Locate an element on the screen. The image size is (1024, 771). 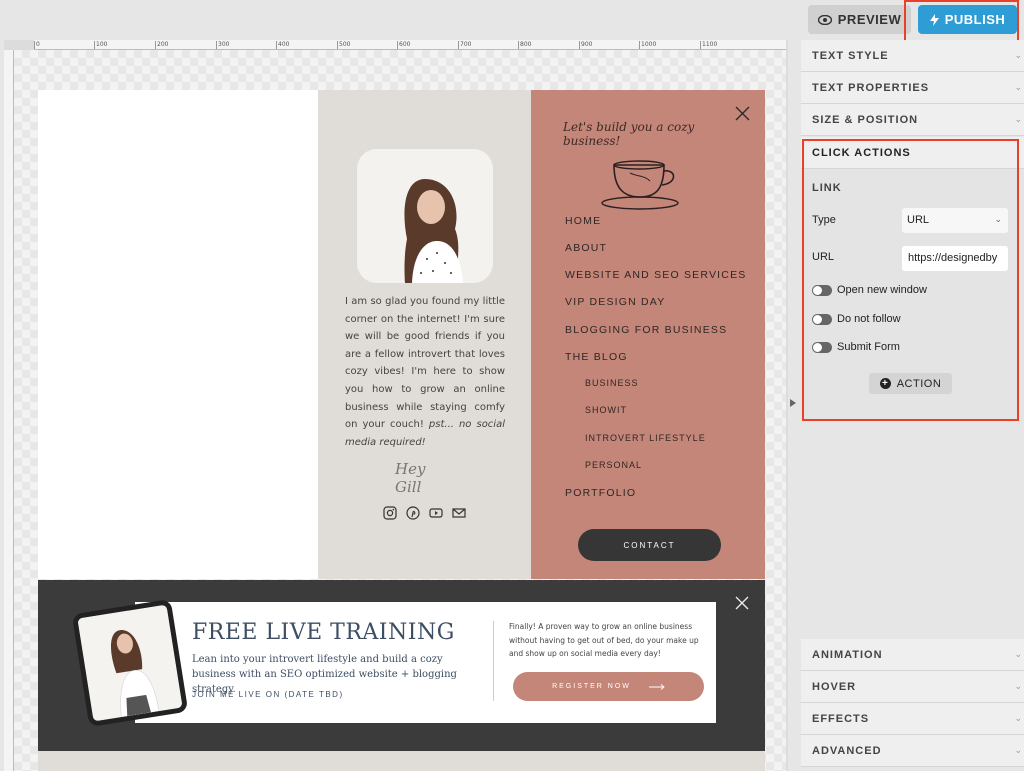
ruler-tick: 100 is located at coordinates (101, 45).